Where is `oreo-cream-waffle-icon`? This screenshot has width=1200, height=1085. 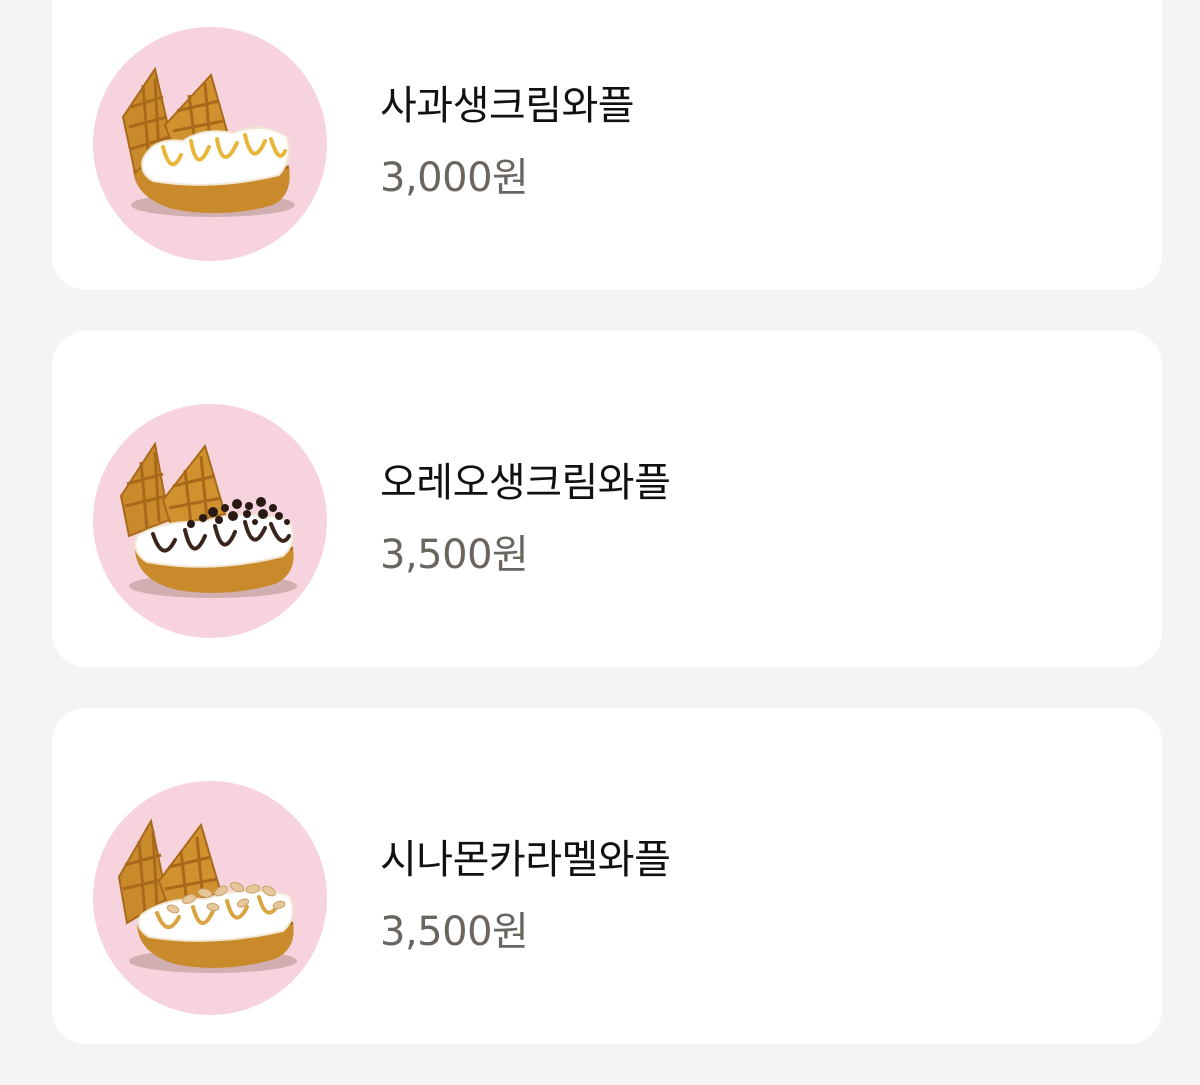 oreo-cream-waffle-icon is located at coordinates (208, 519).